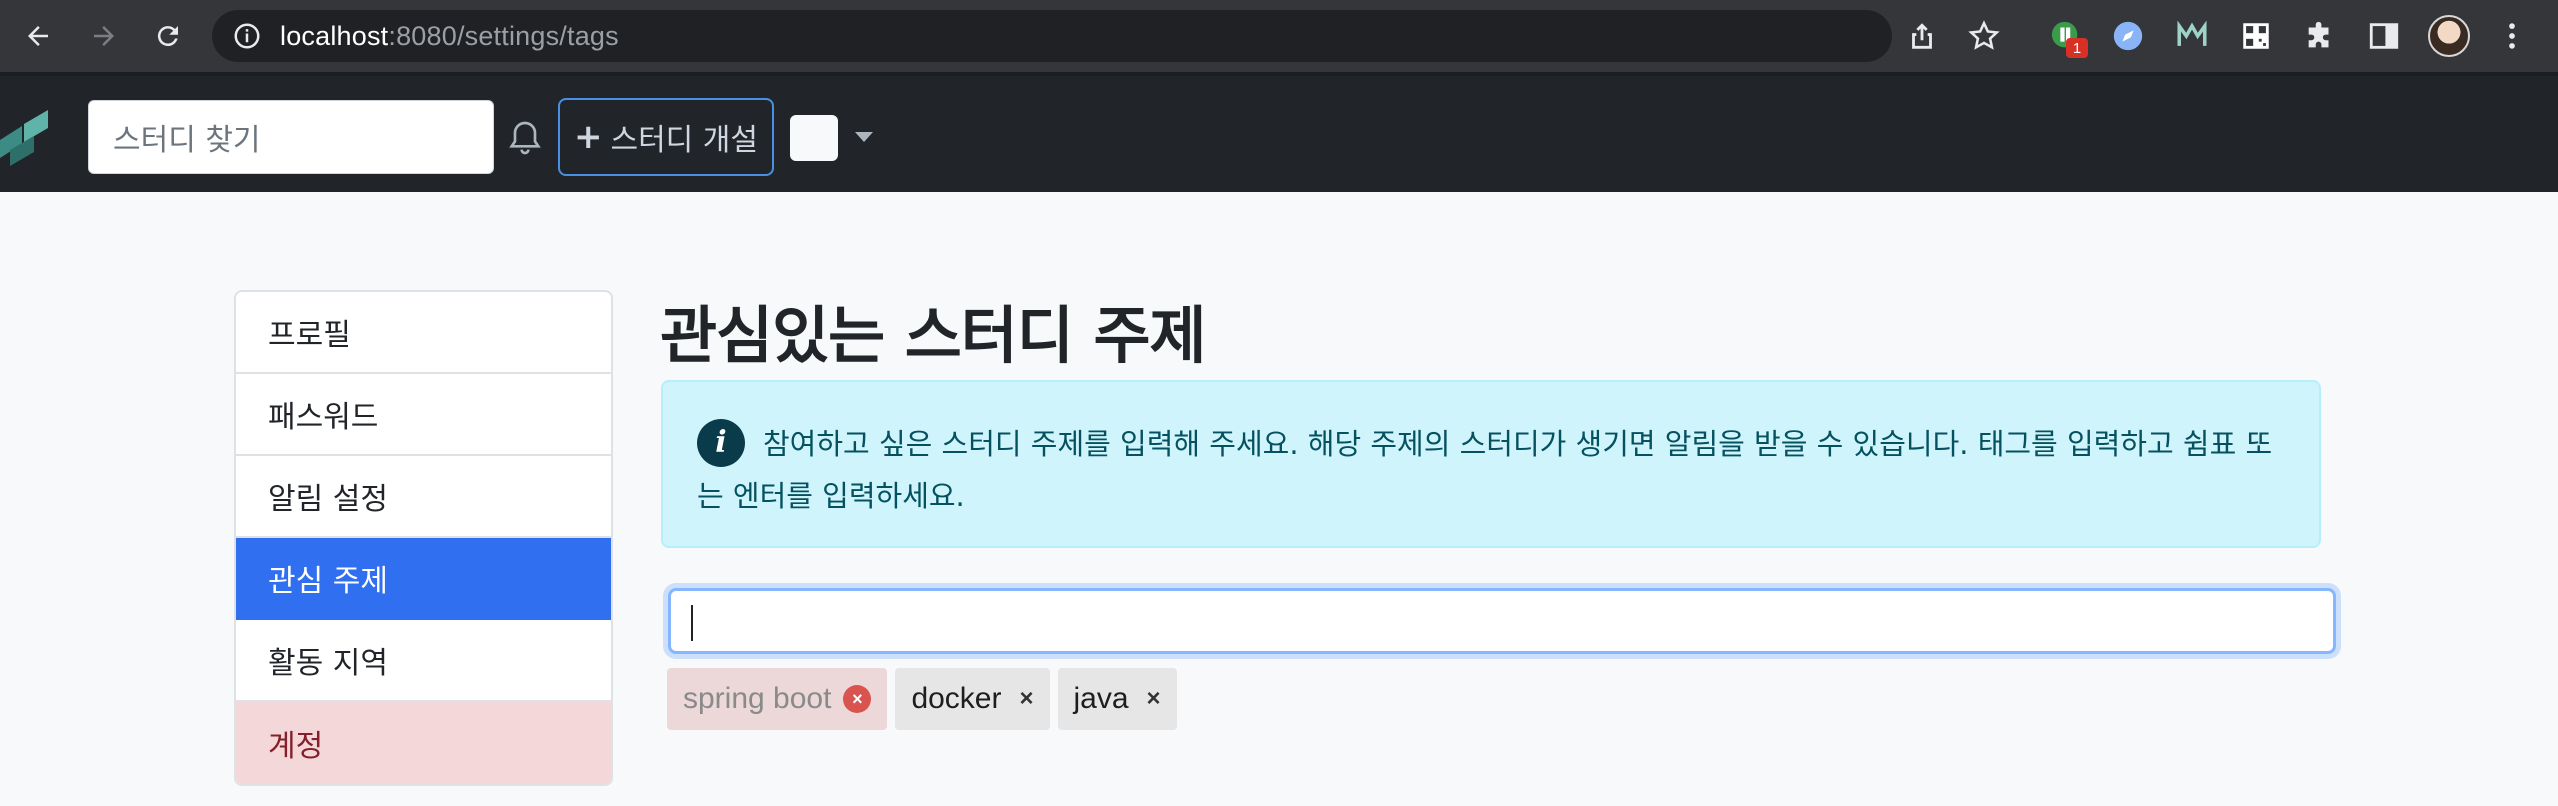 The image size is (2558, 806). What do you see at coordinates (2192, 36) in the screenshot?
I see `extension-m-icon` at bounding box center [2192, 36].